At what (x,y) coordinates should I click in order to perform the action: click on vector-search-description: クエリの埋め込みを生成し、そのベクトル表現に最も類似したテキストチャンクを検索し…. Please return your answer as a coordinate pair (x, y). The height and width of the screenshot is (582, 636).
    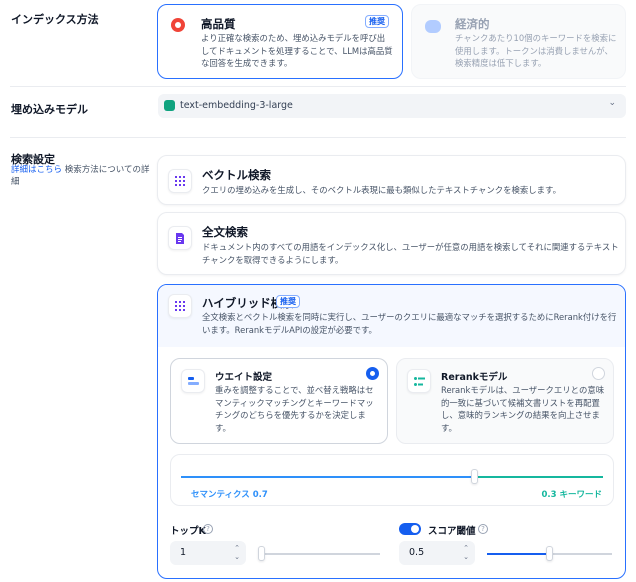
    Looking at the image, I should click on (381, 190).